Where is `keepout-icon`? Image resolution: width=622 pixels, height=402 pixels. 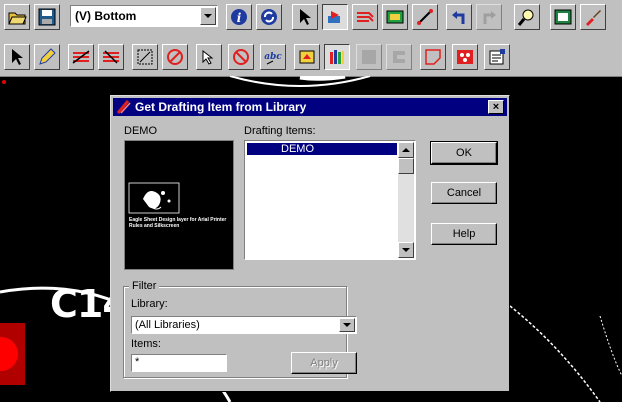 keepout-icon is located at coordinates (145, 57).